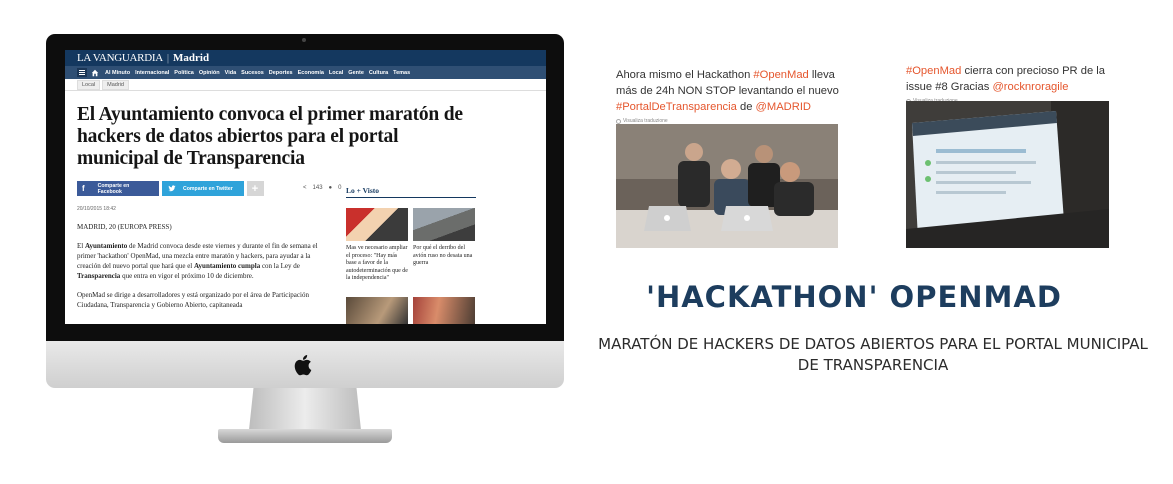 This screenshot has height=484, width=1173. I want to click on facebook-share-label: Comparte en Facebook, so click(113, 188).